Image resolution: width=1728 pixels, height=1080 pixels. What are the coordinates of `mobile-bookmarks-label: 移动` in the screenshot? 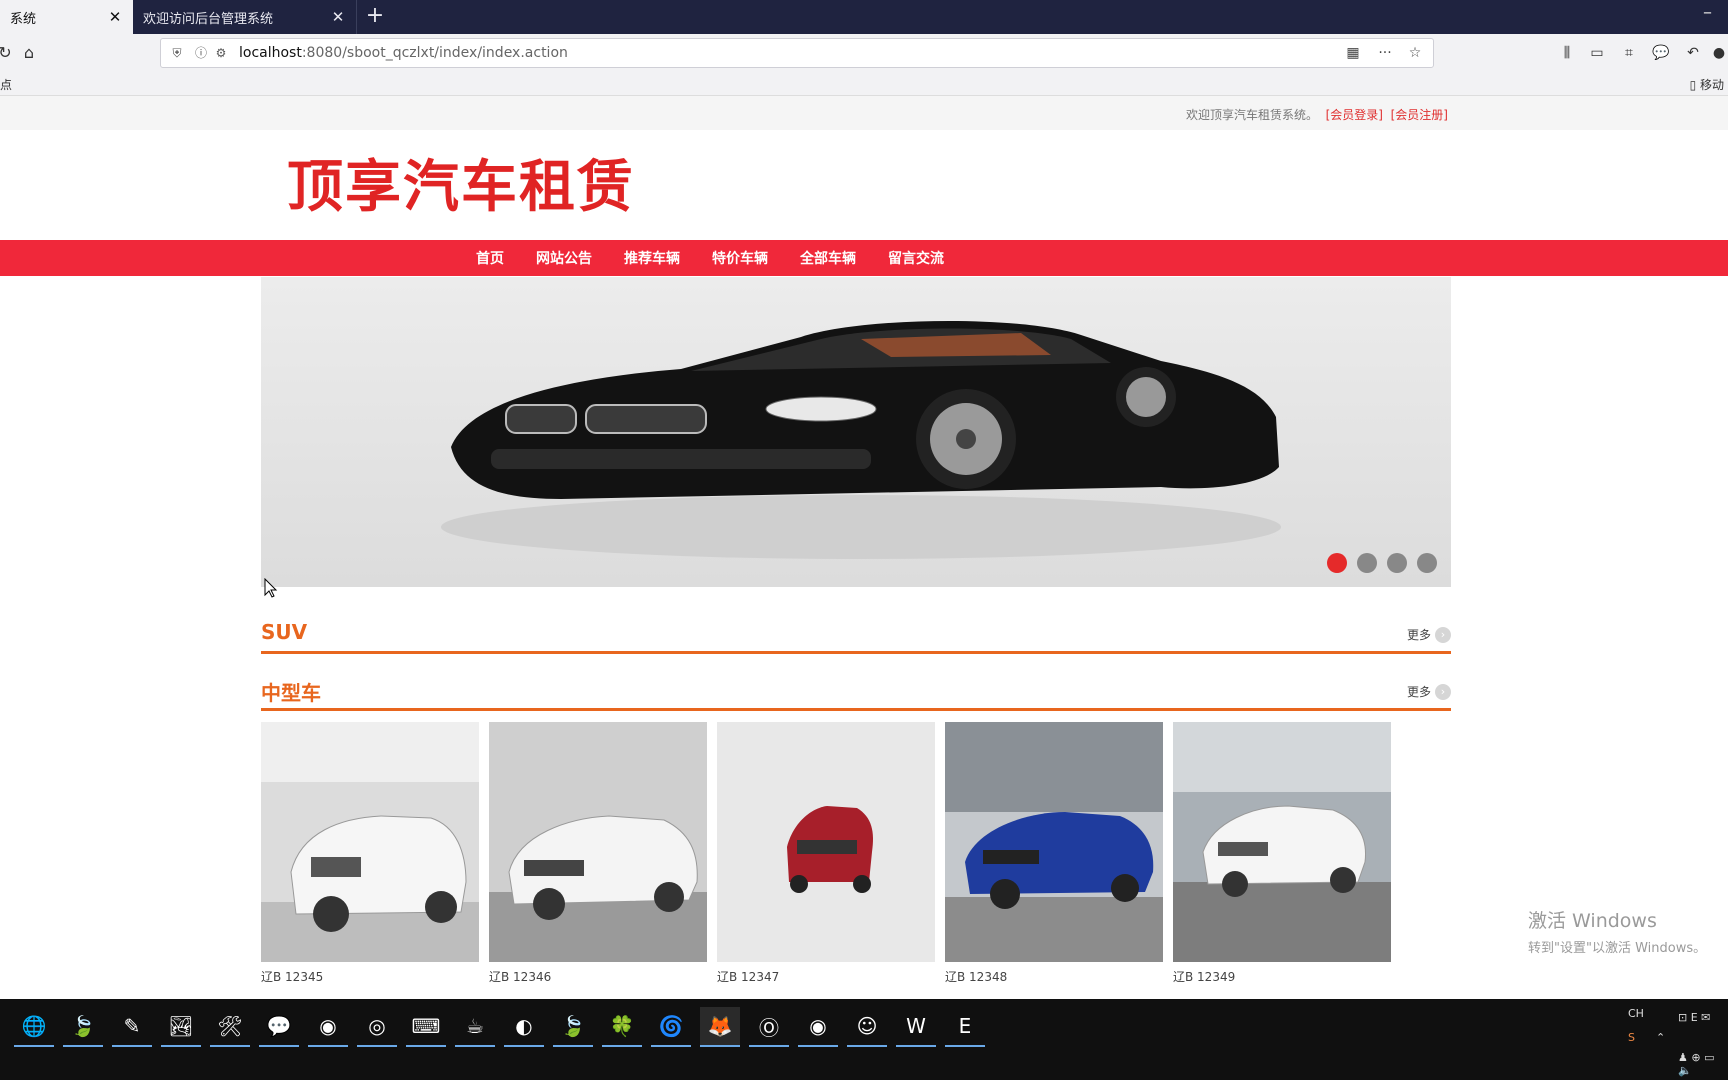 It's located at (1711, 85).